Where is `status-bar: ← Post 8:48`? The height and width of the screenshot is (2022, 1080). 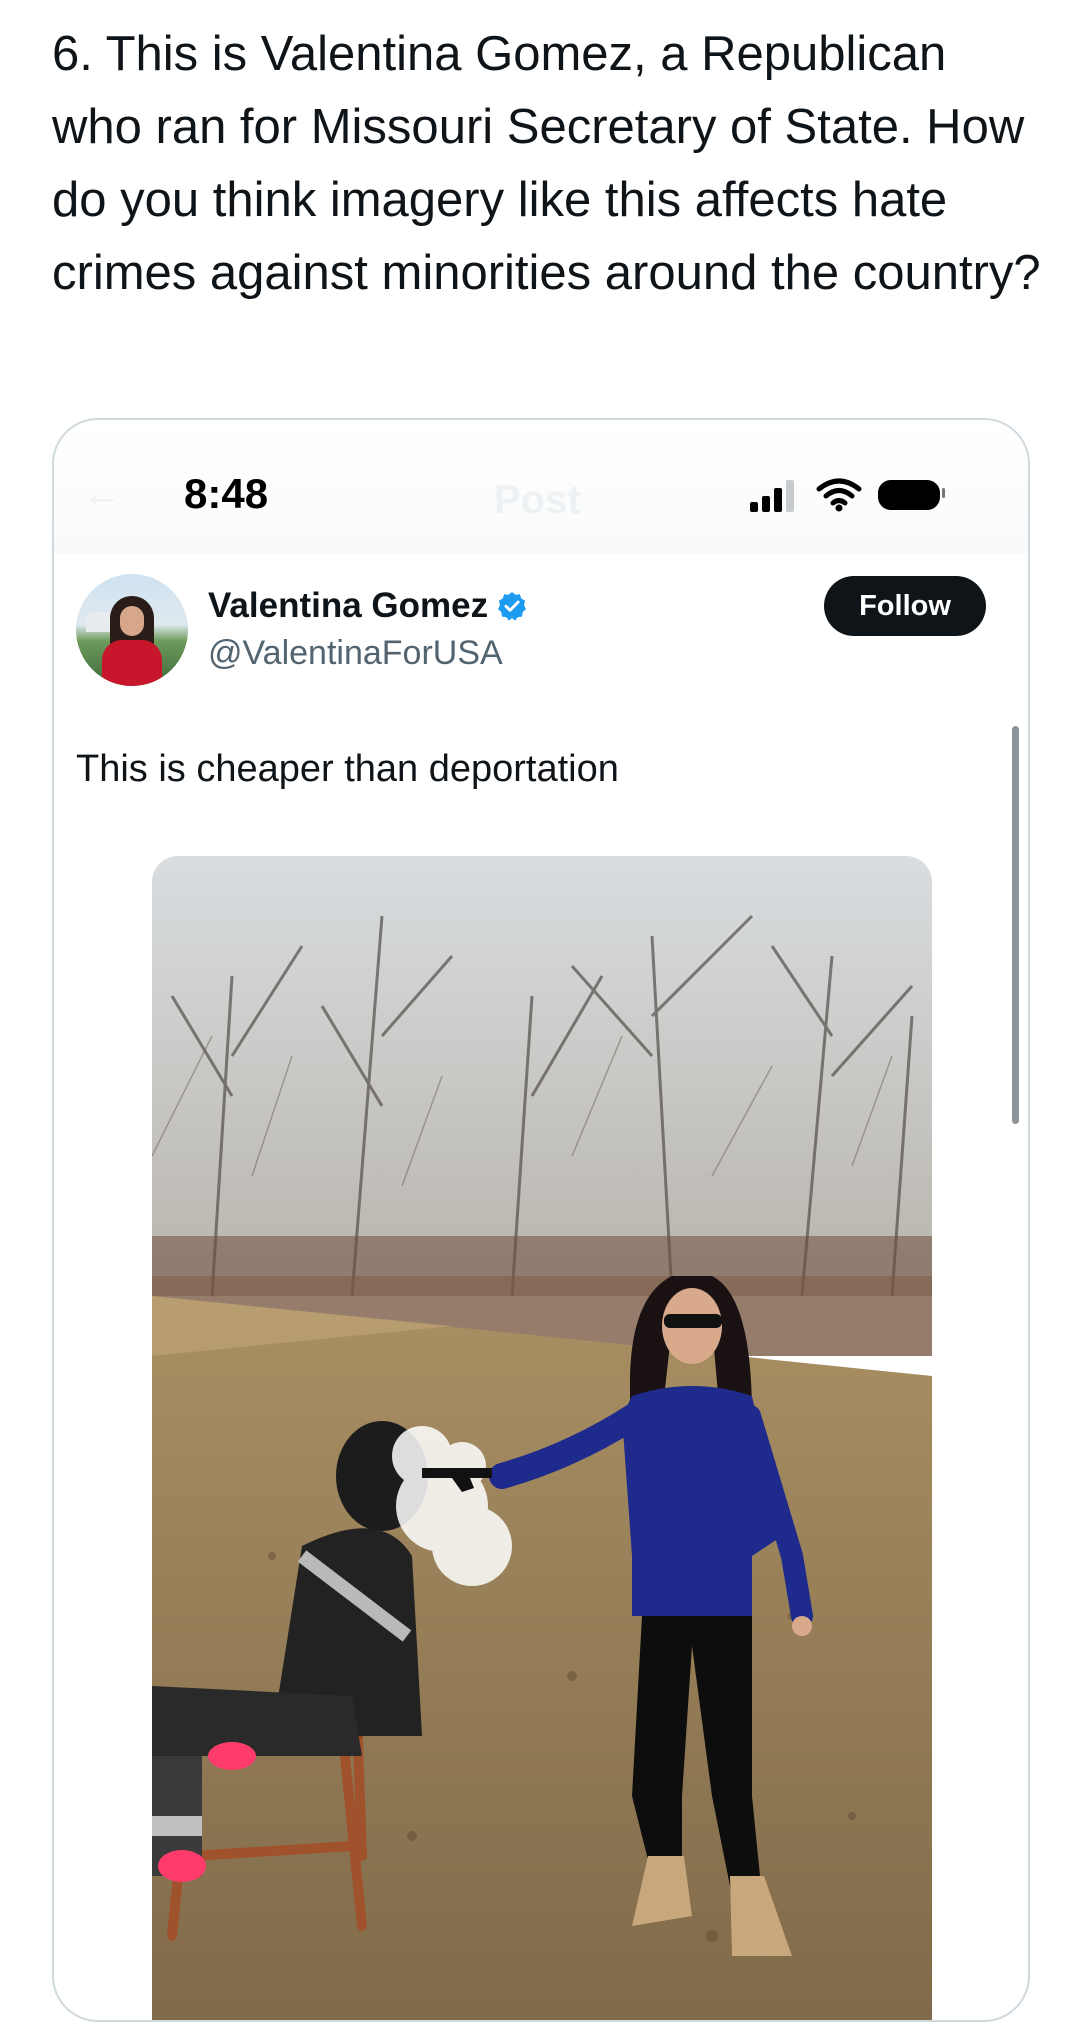 status-bar: ← Post 8:48 is located at coordinates (541, 487).